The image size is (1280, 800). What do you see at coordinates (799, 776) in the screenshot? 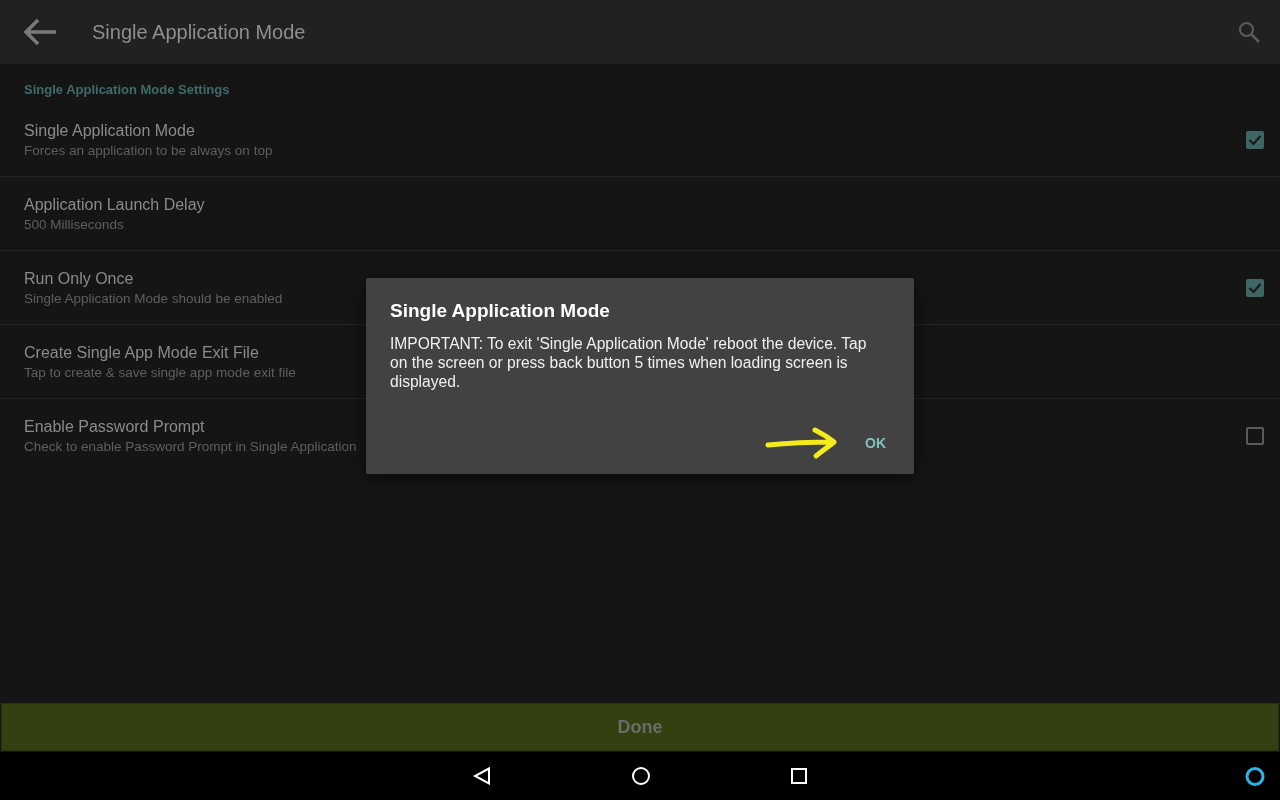
I see `recents-icon` at bounding box center [799, 776].